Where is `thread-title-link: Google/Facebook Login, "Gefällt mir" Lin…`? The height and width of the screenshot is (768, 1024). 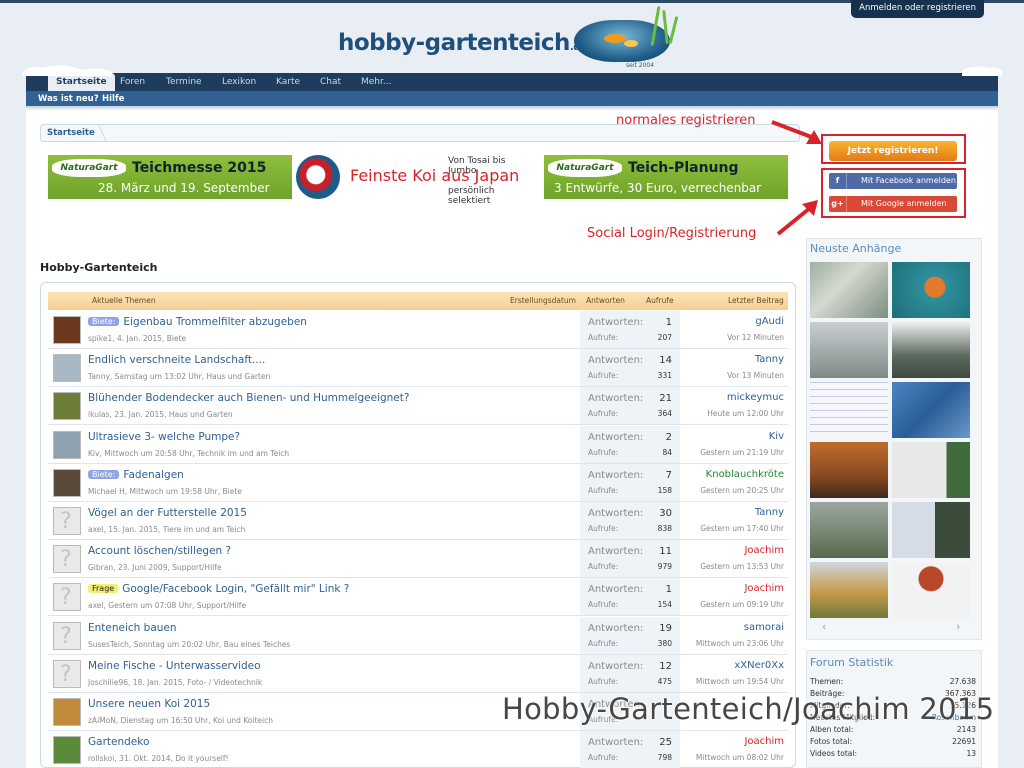
thread-title-link: Google/Facebook Login, "Gefällt mir" Lin… is located at coordinates (235, 589).